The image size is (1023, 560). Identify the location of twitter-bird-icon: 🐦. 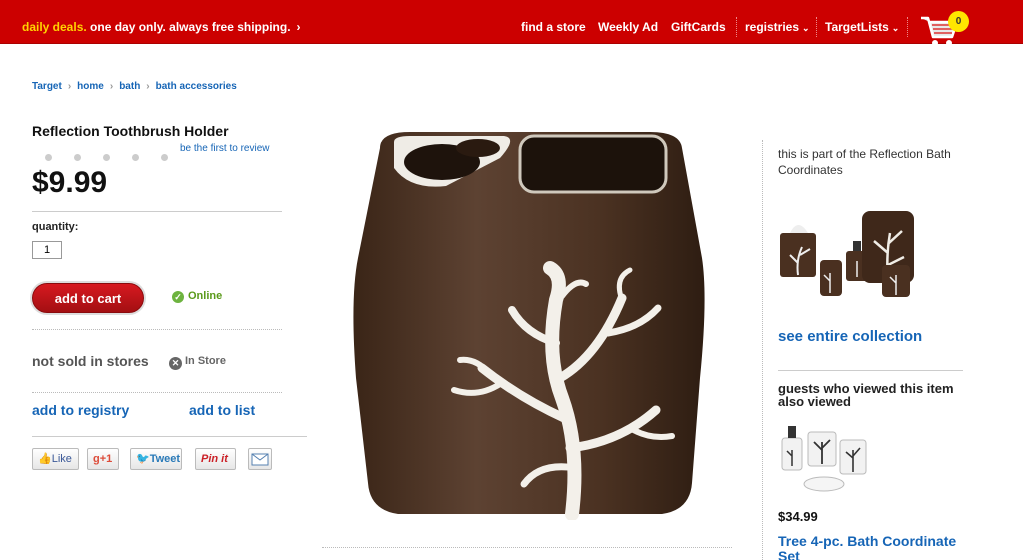
(143, 459).